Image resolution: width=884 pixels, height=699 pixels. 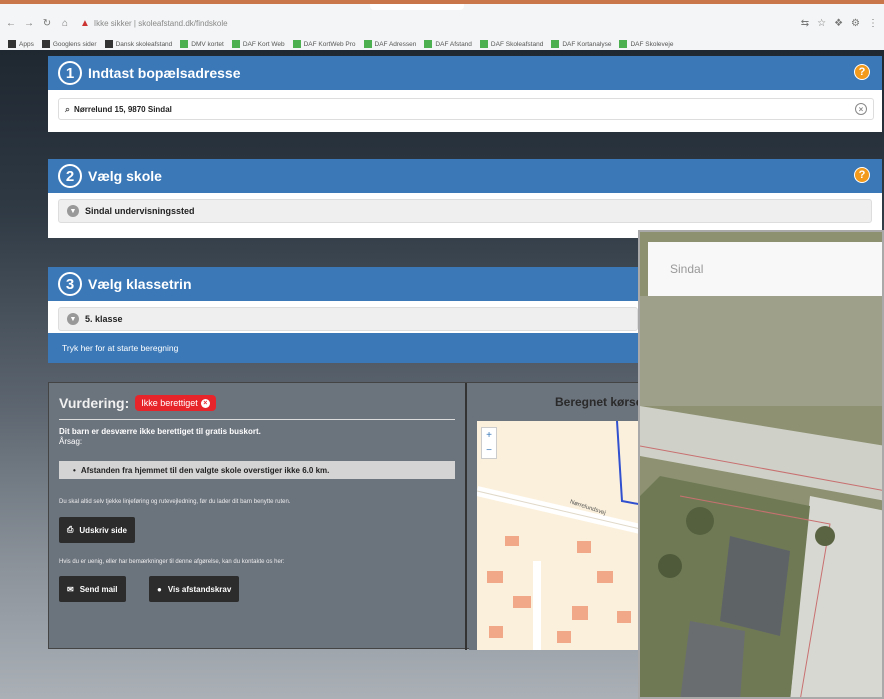 I want to click on print-button: ⎙ Udskriv side, so click(x=97, y=530).